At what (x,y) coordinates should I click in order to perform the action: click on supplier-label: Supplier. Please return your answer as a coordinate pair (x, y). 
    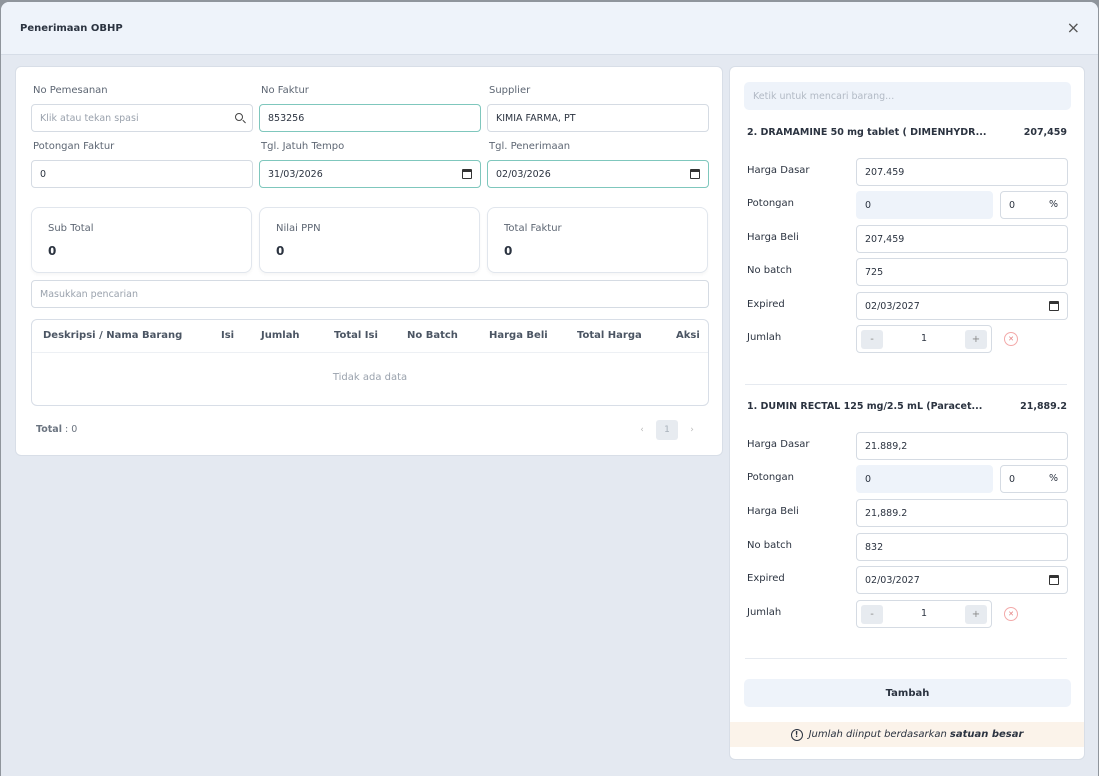
    Looking at the image, I should click on (510, 90).